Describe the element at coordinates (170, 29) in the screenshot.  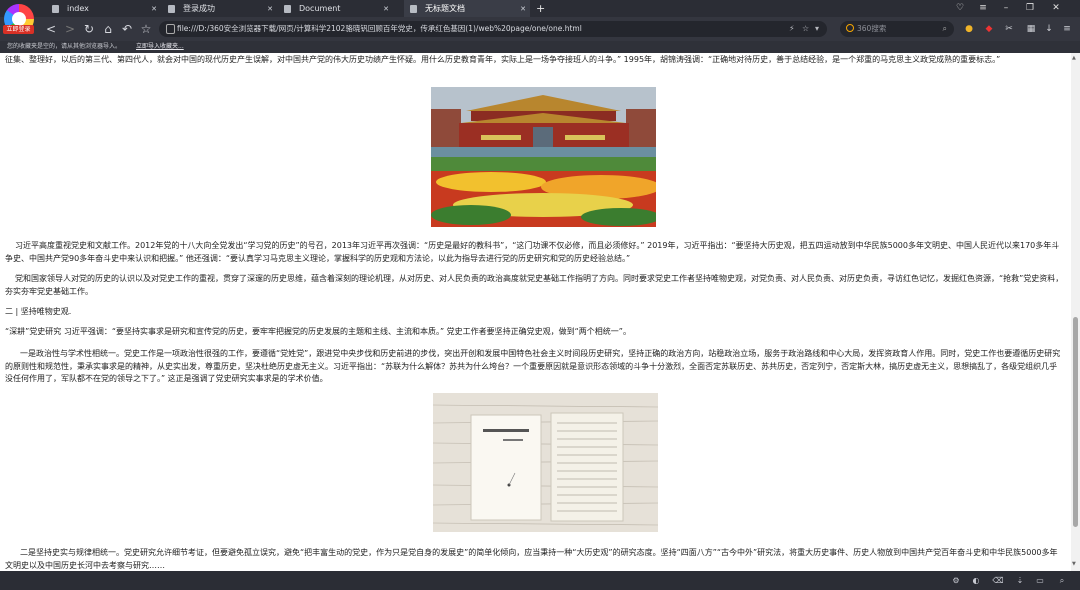
I see `page-info-icon` at that location.